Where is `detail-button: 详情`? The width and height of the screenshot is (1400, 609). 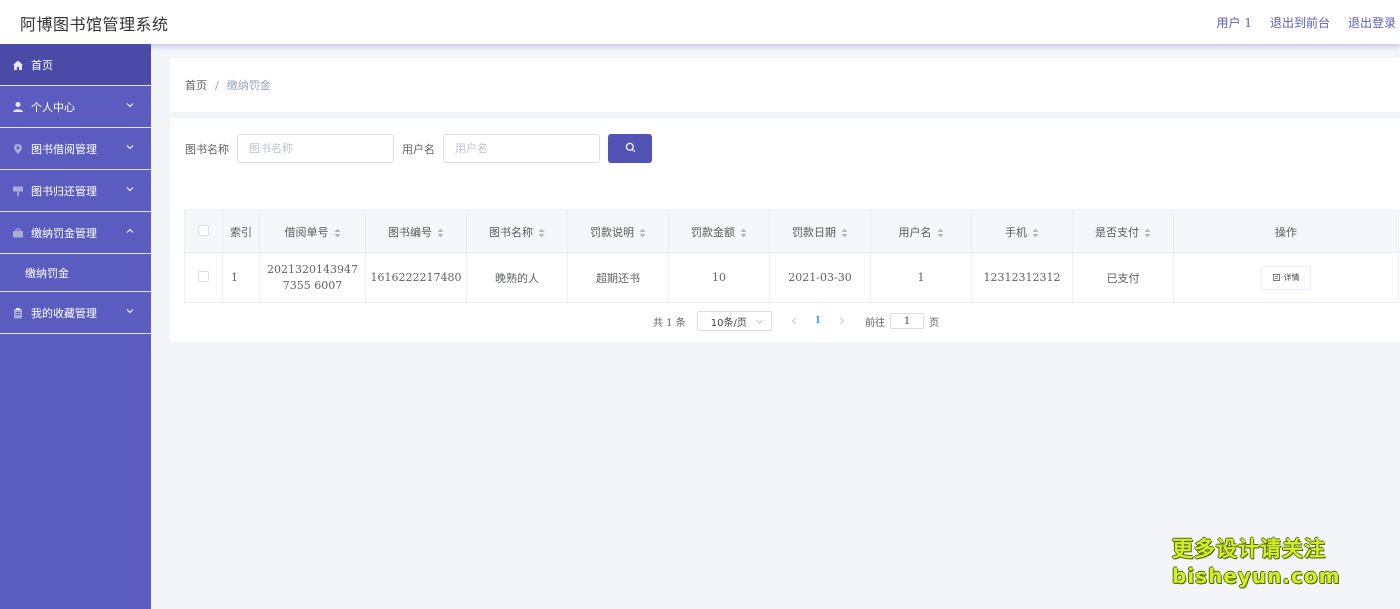 detail-button: 详情 is located at coordinates (1286, 277).